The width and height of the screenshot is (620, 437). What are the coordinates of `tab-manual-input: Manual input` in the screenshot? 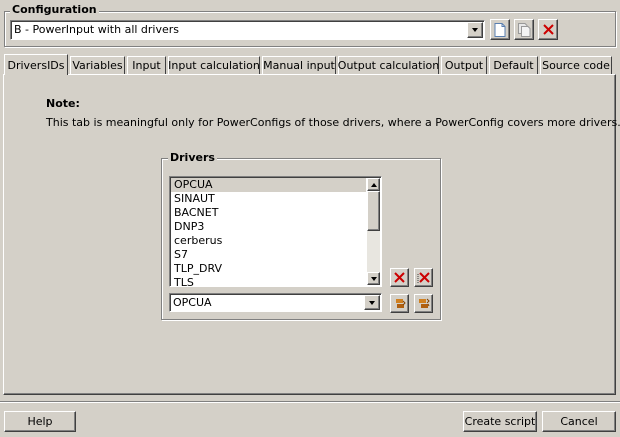 It's located at (299, 65).